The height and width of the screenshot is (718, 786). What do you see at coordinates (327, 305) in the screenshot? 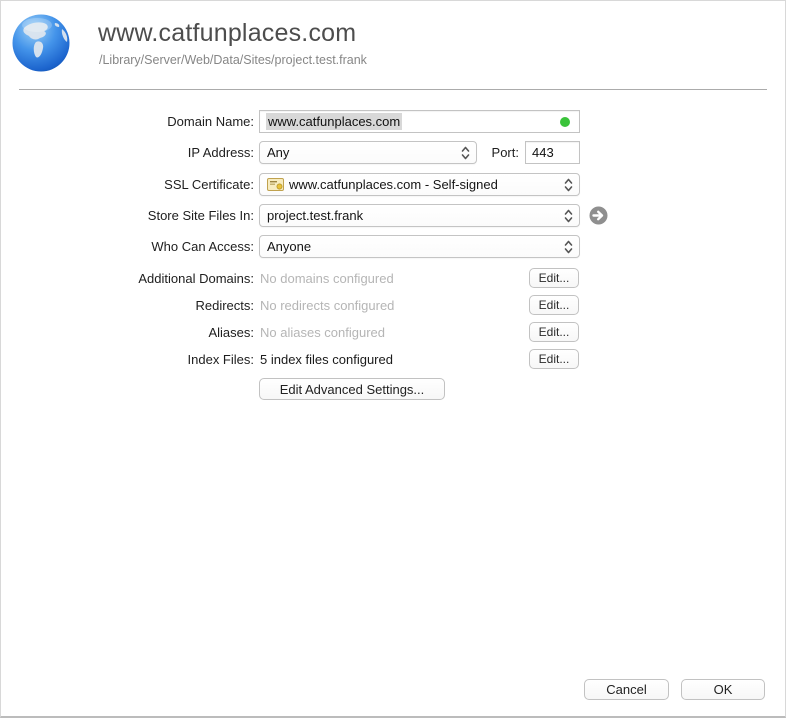
I see `redirects-value: No redirects configured` at bounding box center [327, 305].